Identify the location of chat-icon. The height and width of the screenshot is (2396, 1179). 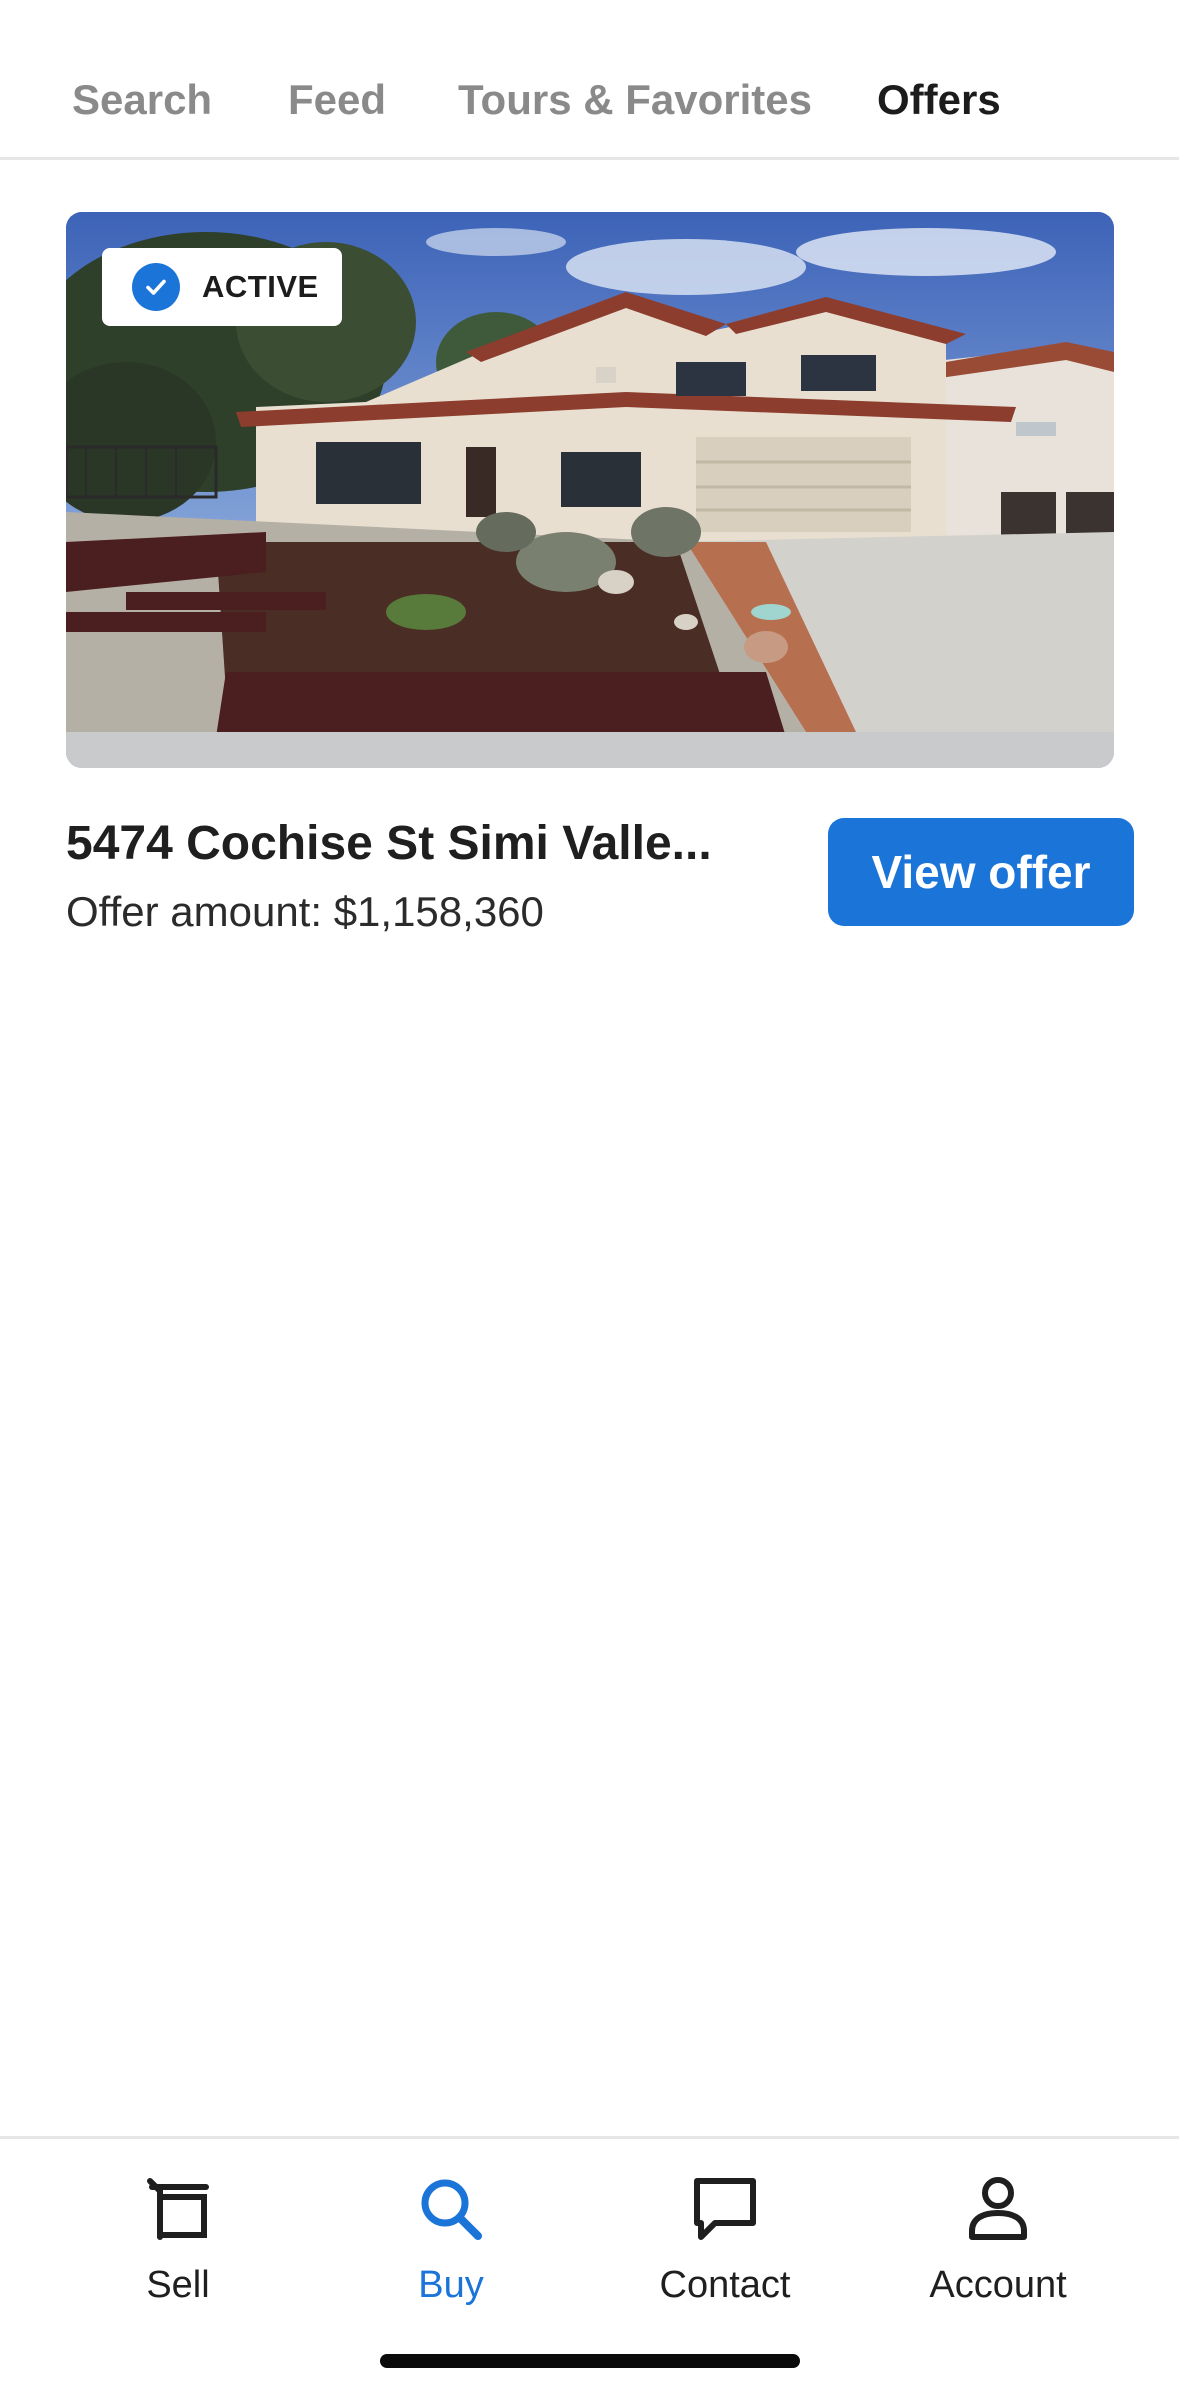
(725, 2209).